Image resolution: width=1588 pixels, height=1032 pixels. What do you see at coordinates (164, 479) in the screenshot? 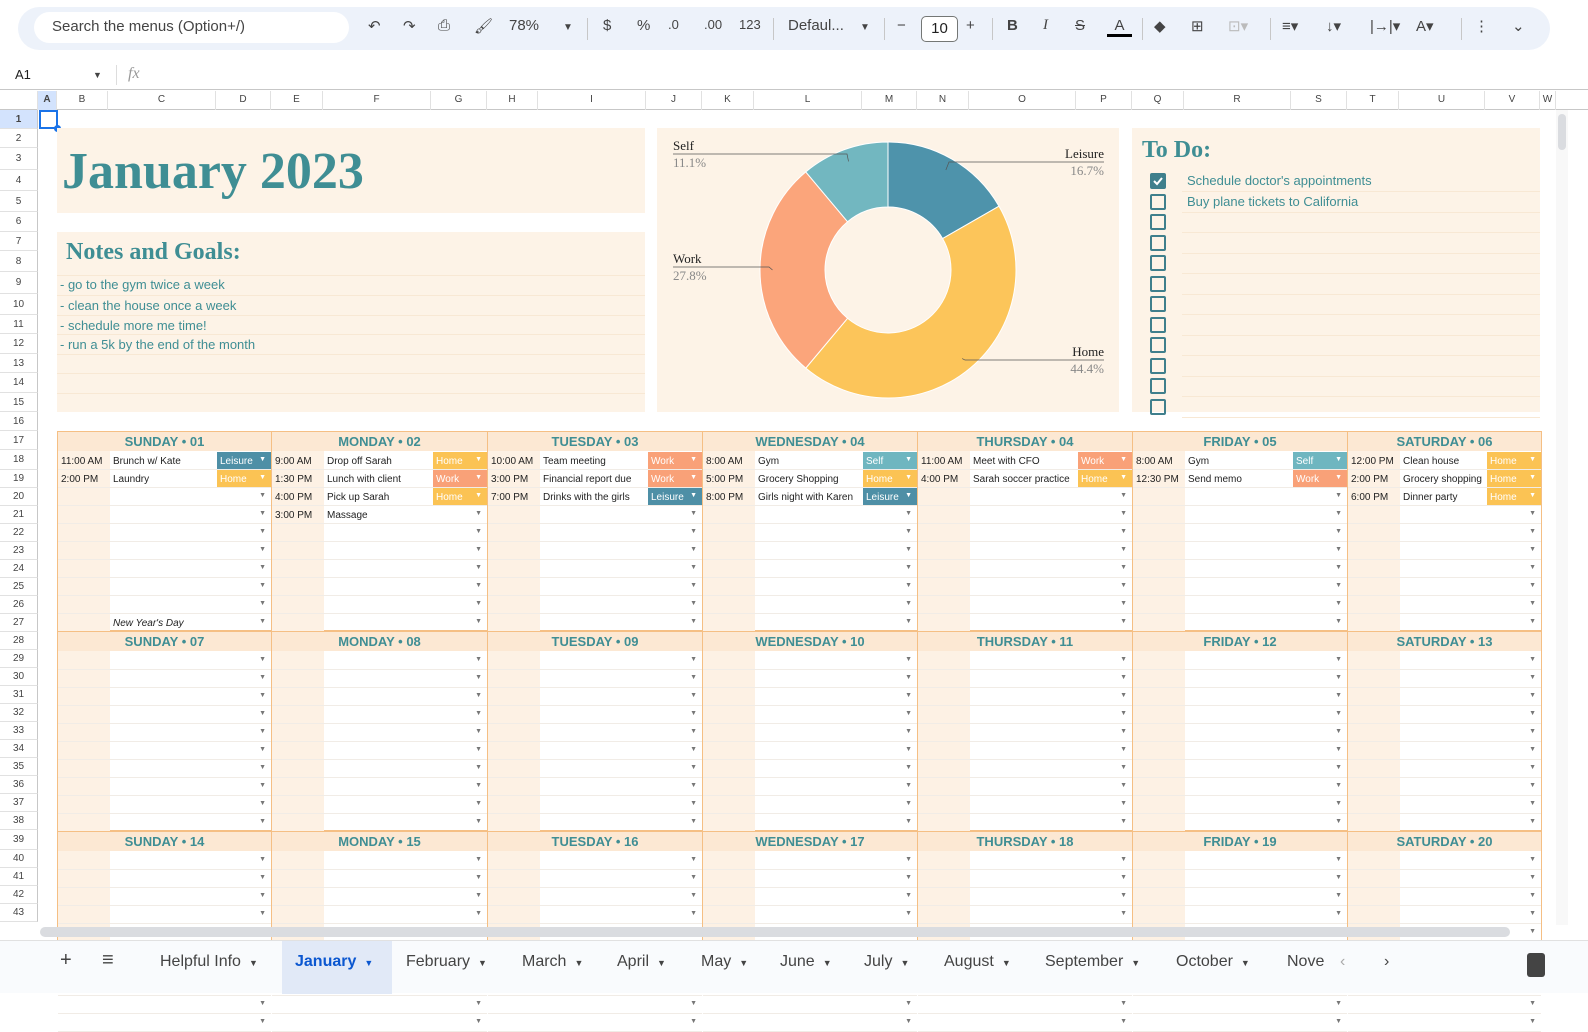
I see `event-row: Home ▼ 2:00 PM Laundry` at bounding box center [164, 479].